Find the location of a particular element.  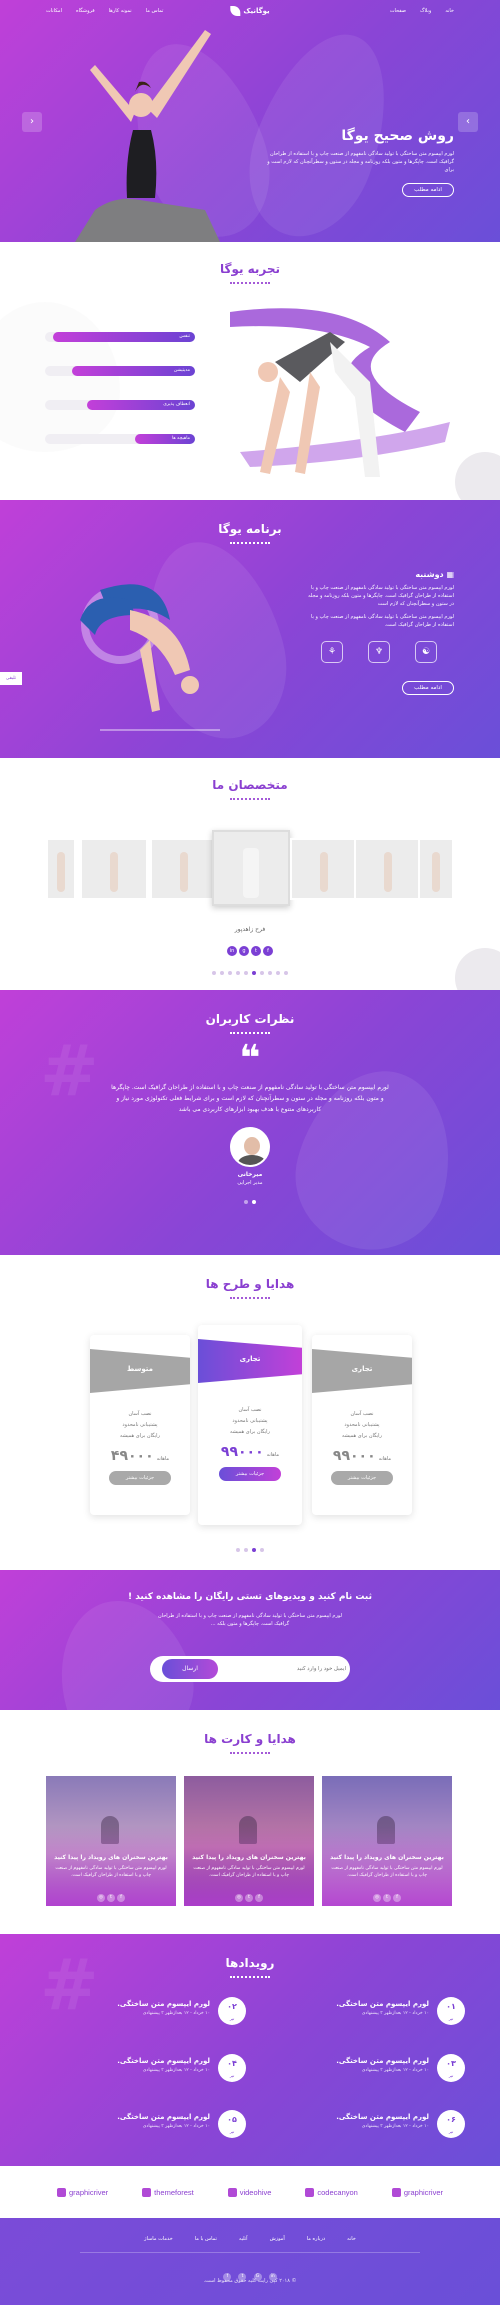

gifts-title: هدایا و کارت ها is located at coordinates (250, 1739).